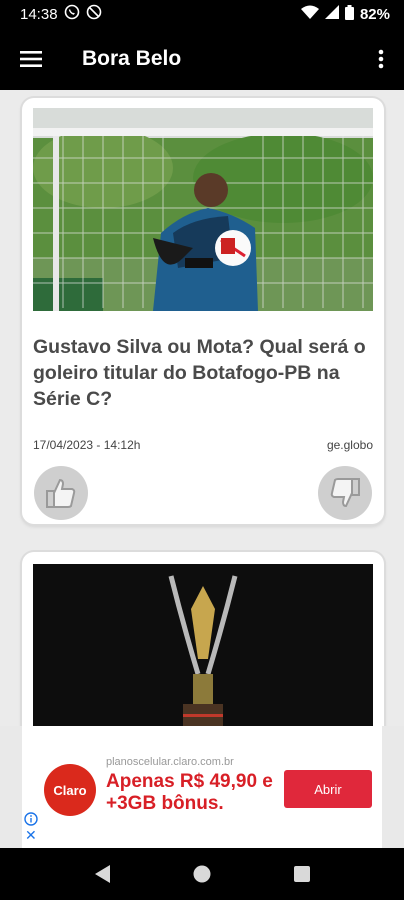 Image resolution: width=404 pixels, height=900 pixels. I want to click on thumbs-up-icon, so click(61, 493).